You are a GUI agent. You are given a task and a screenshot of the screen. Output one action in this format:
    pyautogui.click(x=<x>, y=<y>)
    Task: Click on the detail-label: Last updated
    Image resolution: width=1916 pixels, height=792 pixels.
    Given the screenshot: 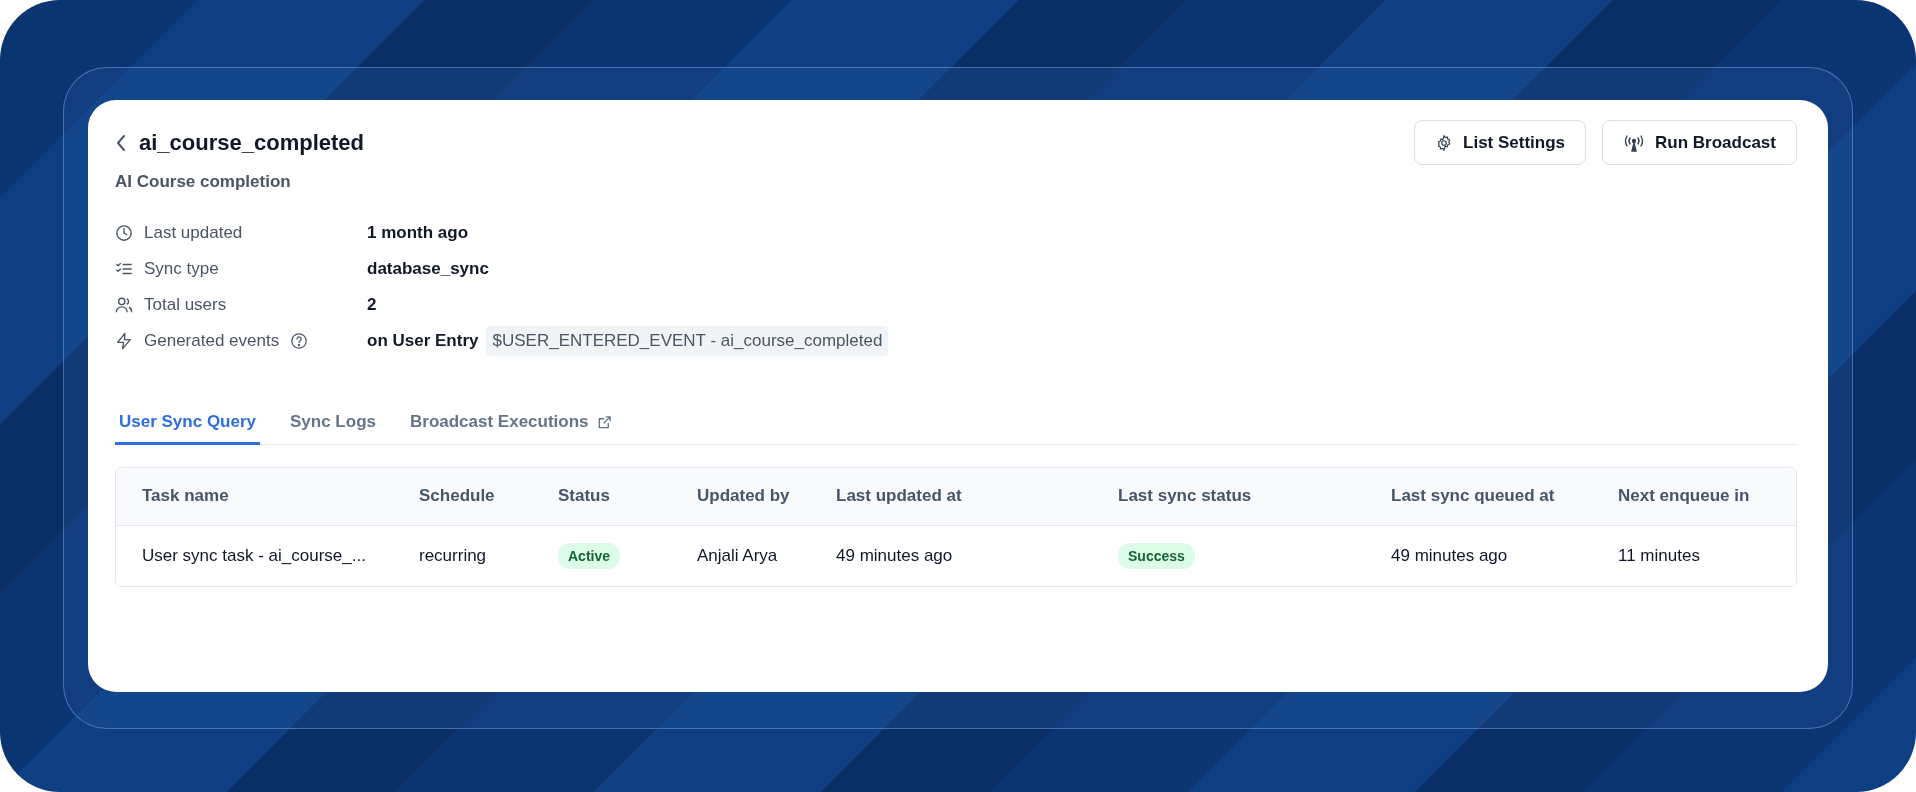 What is the action you would take?
    pyautogui.click(x=193, y=233)
    